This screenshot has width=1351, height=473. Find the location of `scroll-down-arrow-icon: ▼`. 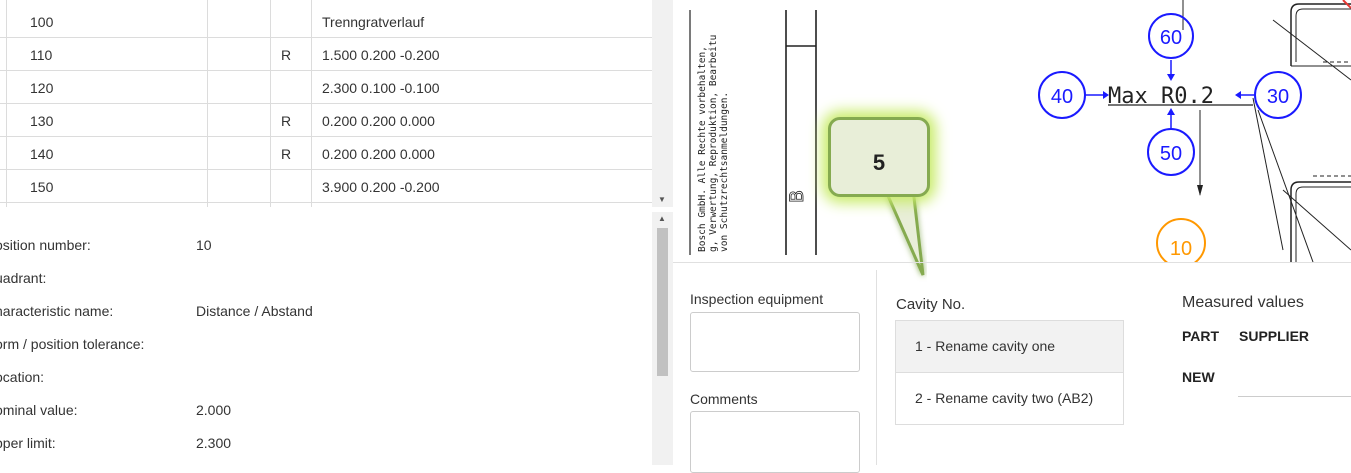

scroll-down-arrow-icon: ▼ is located at coordinates (662, 199).